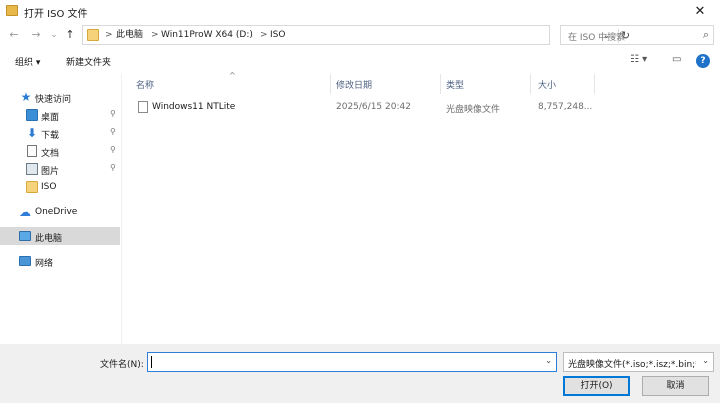 The width and height of the screenshot is (720, 403). Describe the element at coordinates (700, 11) in the screenshot. I see `close-button: ✕` at that location.